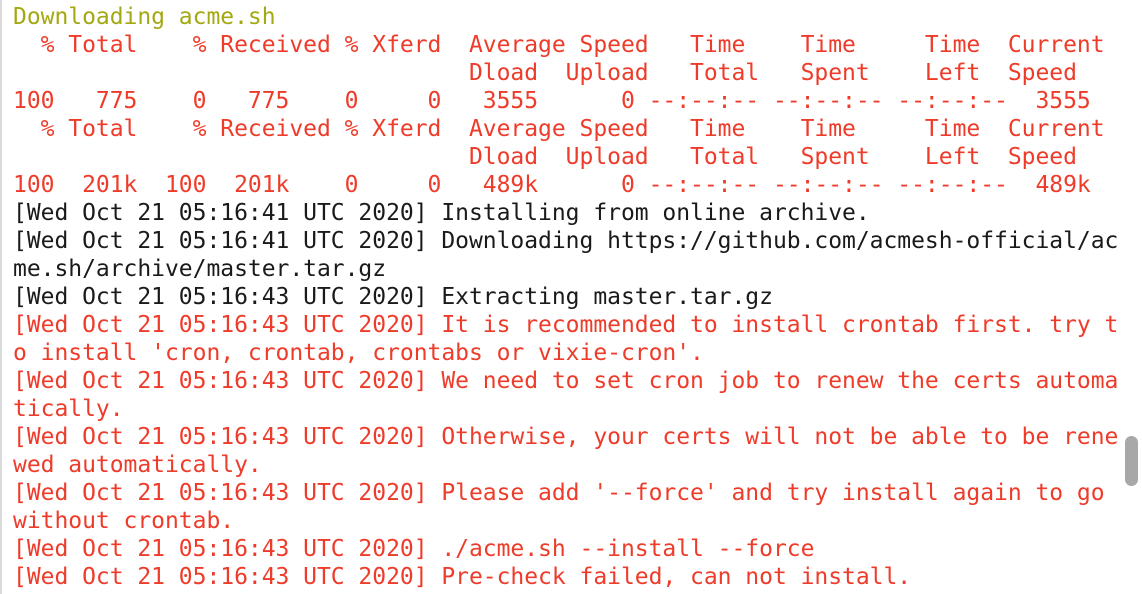  Describe the element at coordinates (137, 465) in the screenshot. I see `terminal-line: wed automatically.` at that location.